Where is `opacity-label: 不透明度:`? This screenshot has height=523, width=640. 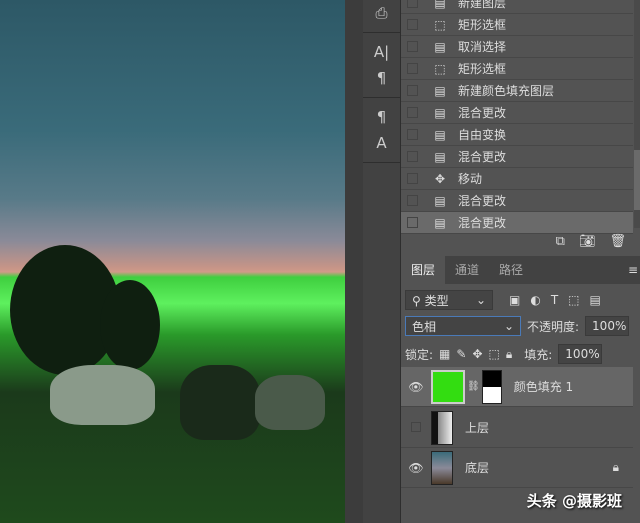 opacity-label: 不透明度: is located at coordinates (553, 326).